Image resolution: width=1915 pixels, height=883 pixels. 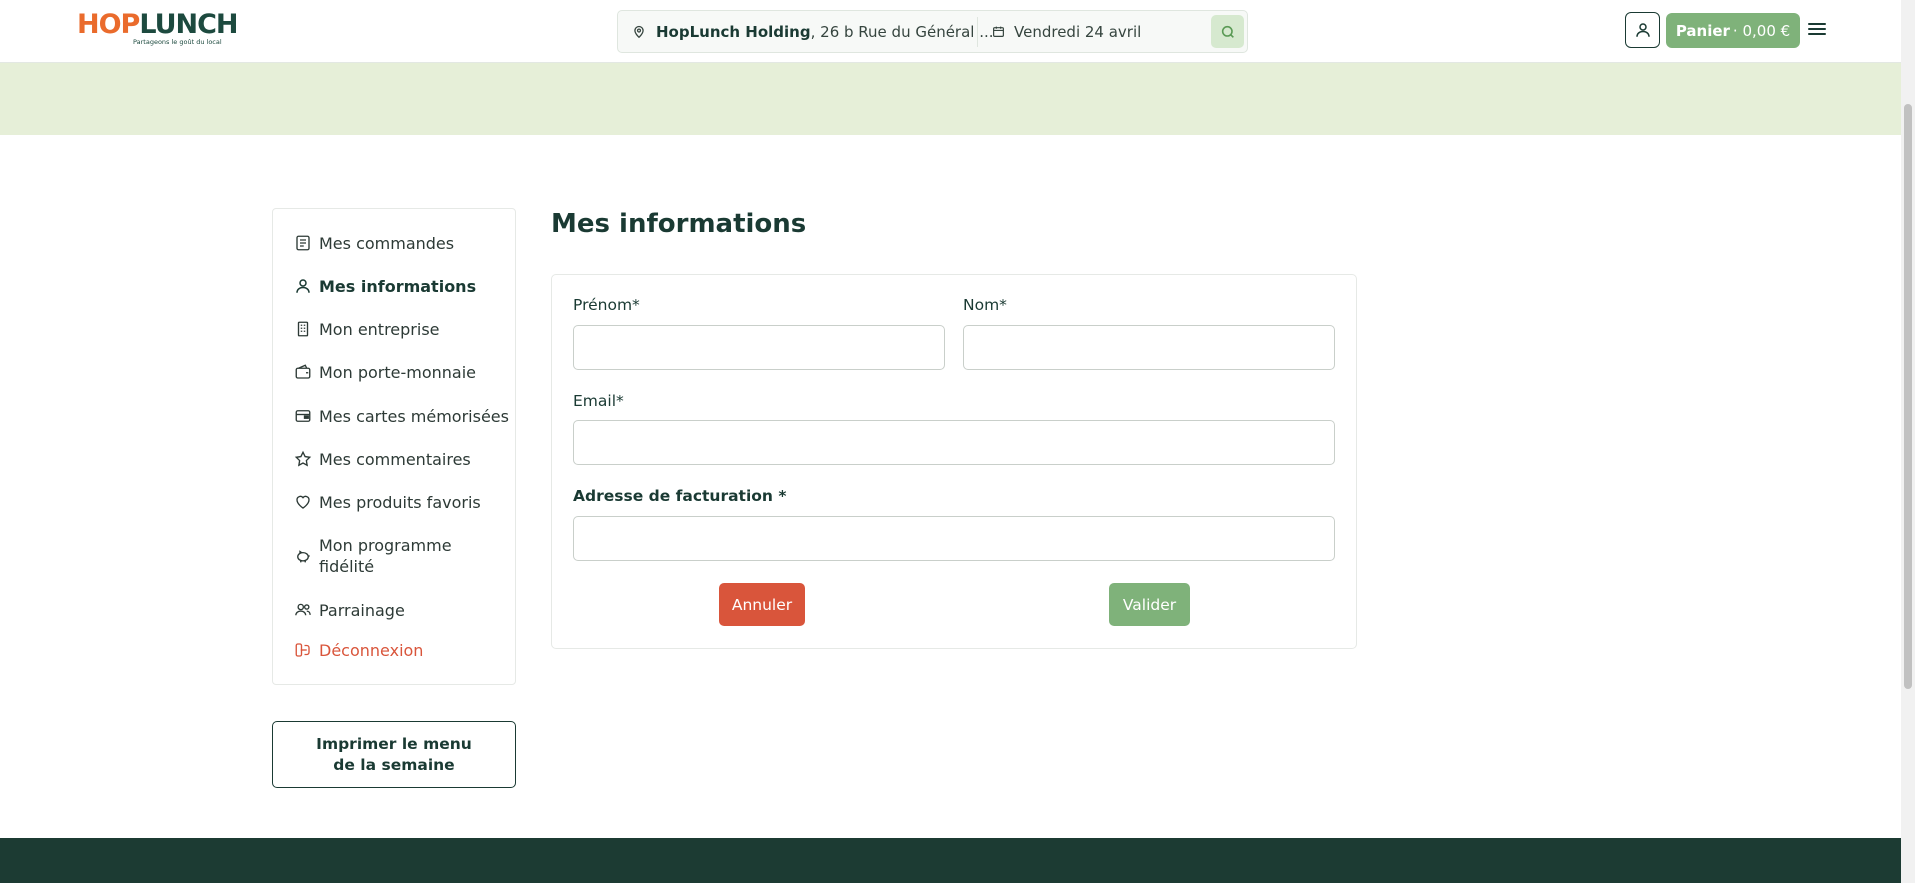 I want to click on page-footer, so click(x=950, y=860).